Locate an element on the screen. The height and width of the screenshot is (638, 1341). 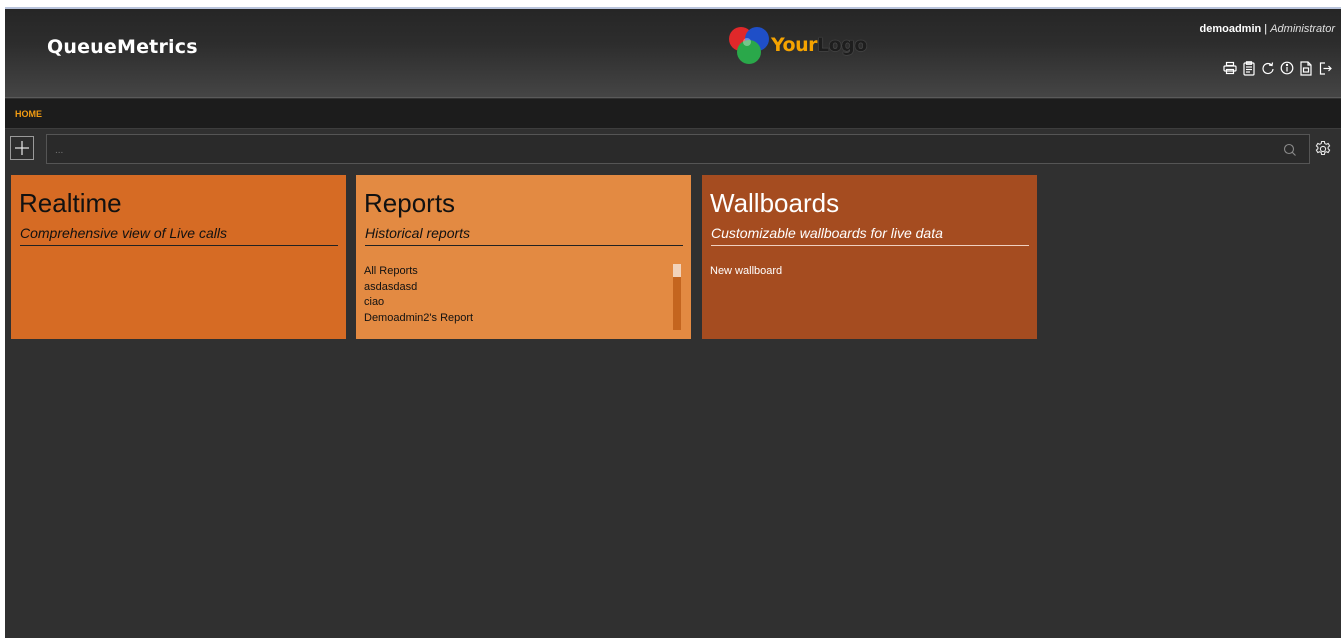
refresh-icon is located at coordinates (1268, 68).